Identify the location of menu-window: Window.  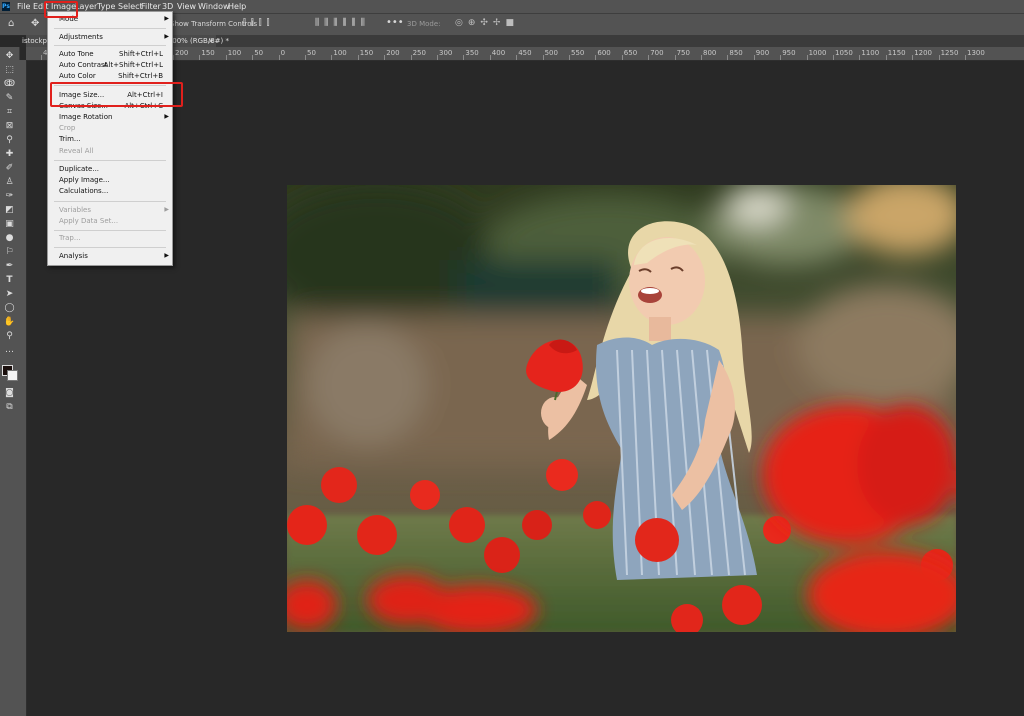
(214, 6).